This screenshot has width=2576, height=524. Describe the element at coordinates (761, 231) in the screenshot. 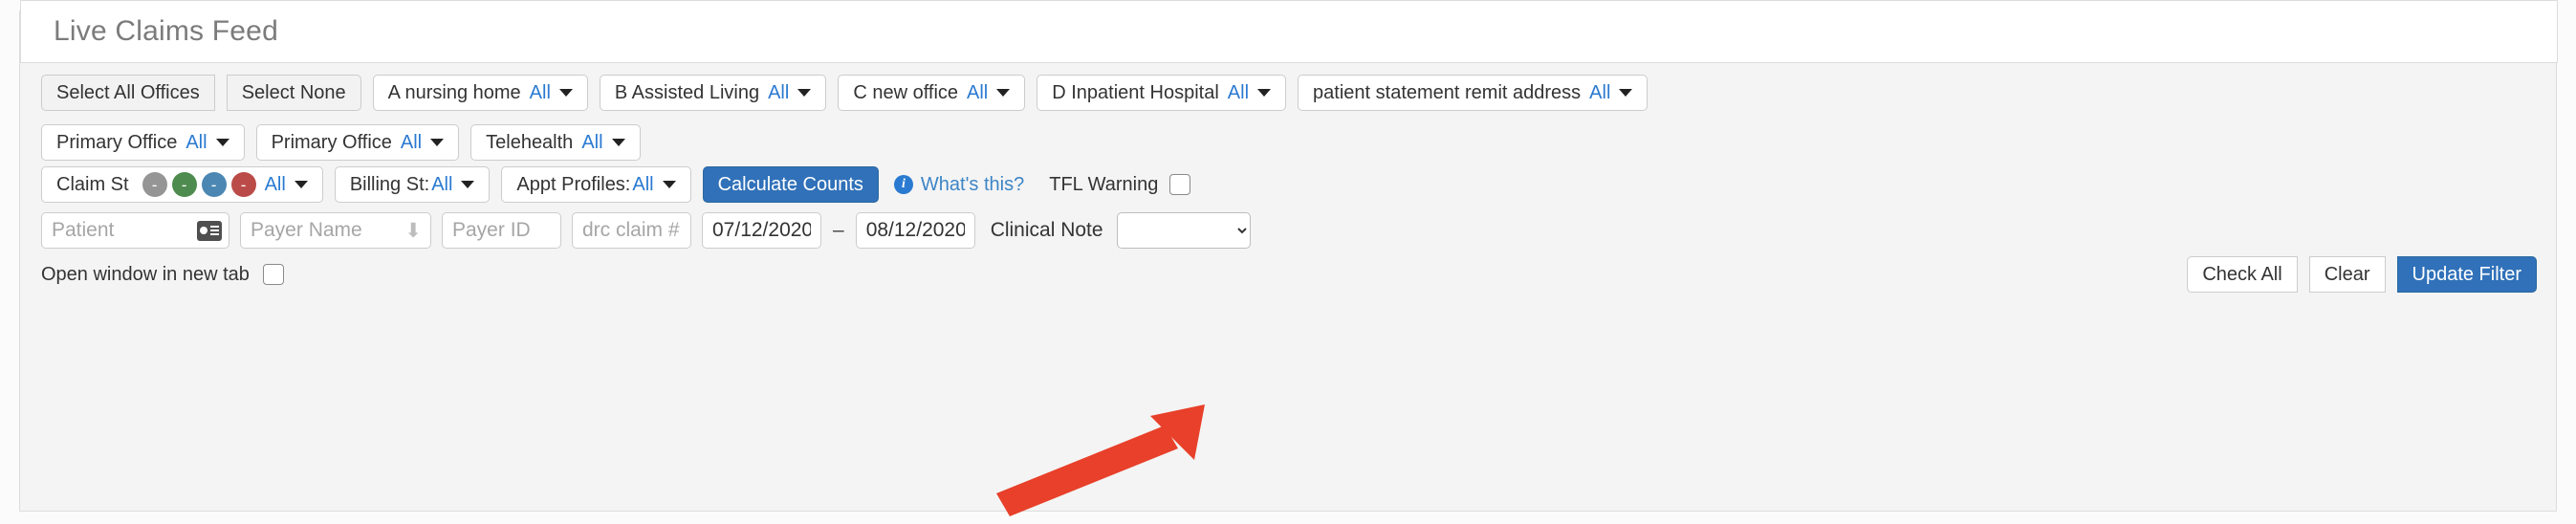

I see `date-from-input` at that location.